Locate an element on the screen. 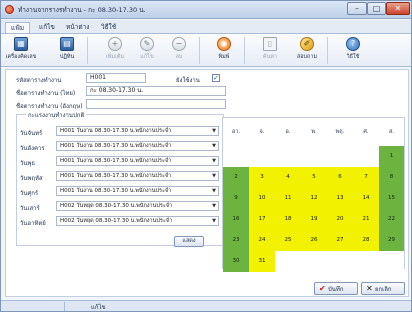 This screenshot has width=412, height=312. status-bar: แก้ไข is located at coordinates (206, 305).